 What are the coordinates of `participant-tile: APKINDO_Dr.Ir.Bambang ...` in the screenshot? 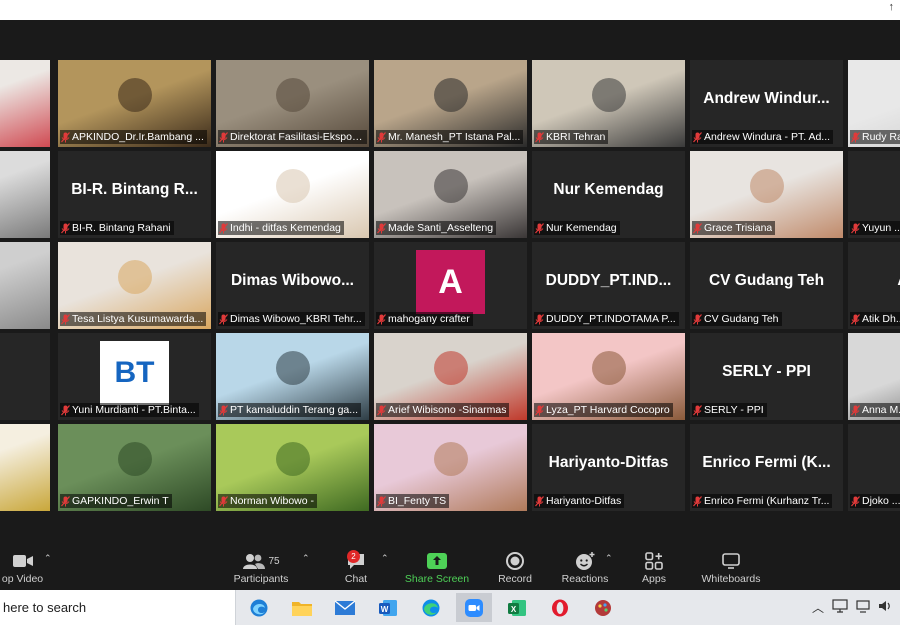 It's located at (134, 103).